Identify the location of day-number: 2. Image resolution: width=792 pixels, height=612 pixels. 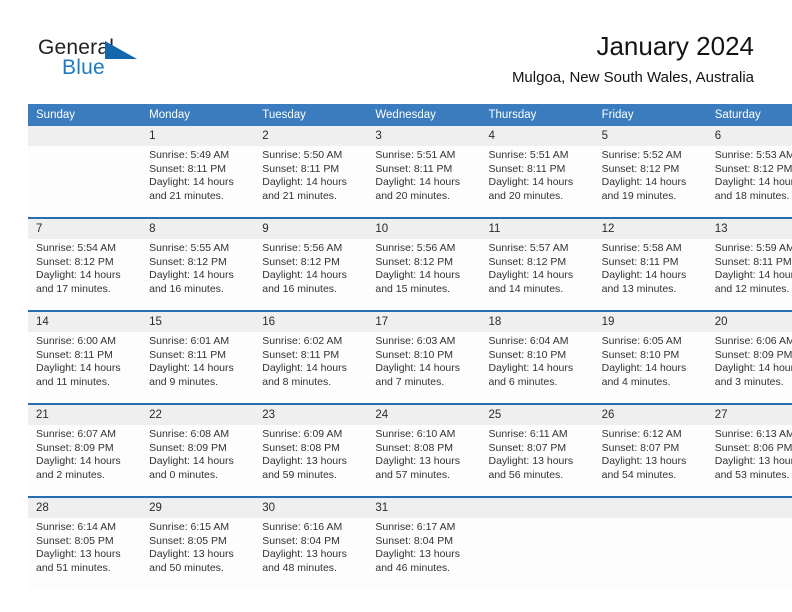
(311, 136).